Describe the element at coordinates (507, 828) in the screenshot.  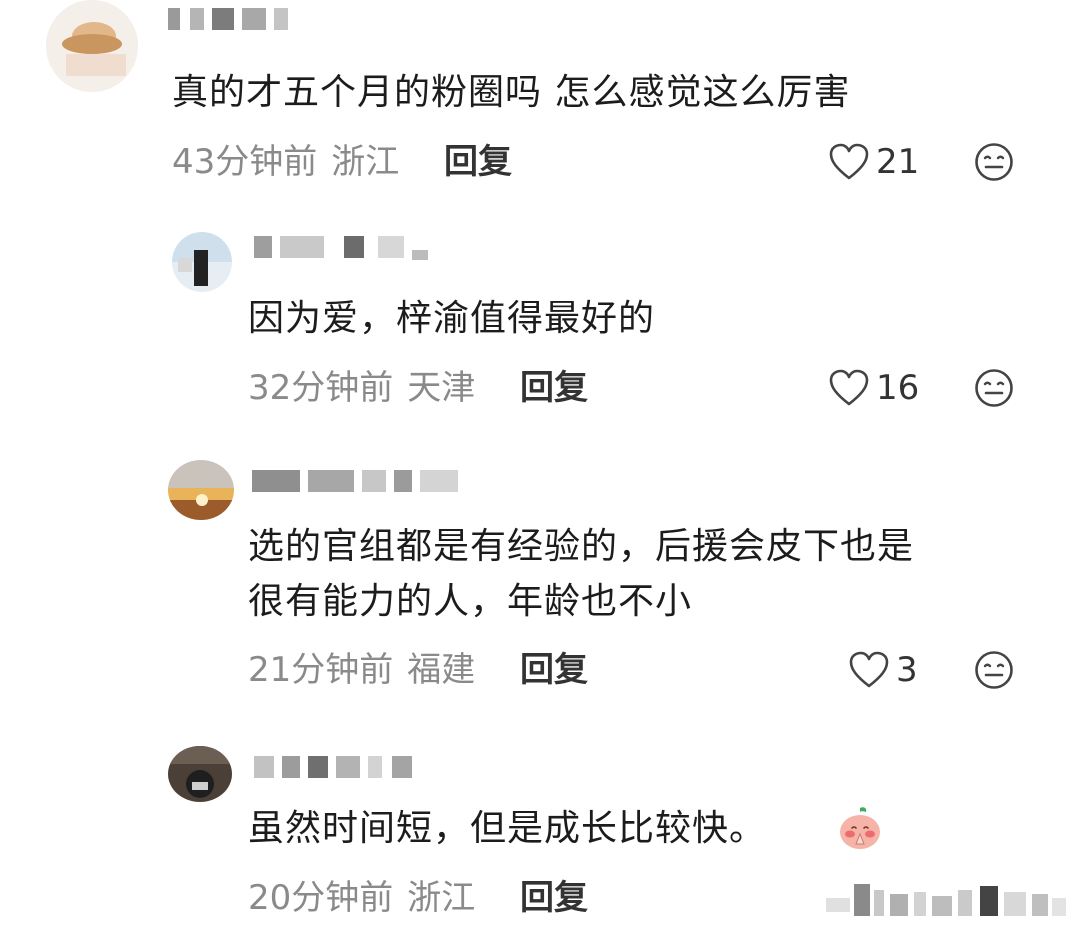
I see `comment-text: 虽然时间短，但是成长比较快。` at that location.